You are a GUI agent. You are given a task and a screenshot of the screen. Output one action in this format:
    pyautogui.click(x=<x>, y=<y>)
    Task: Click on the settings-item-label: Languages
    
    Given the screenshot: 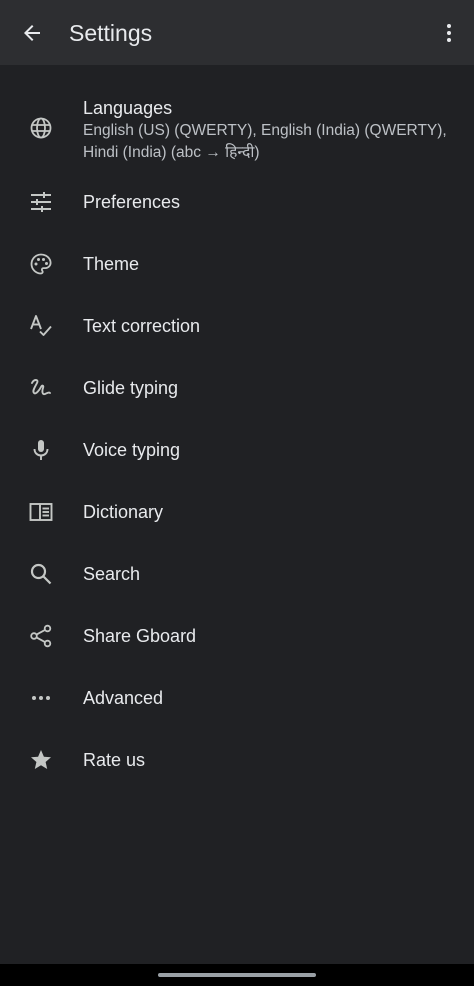 What is the action you would take?
    pyautogui.click(x=128, y=108)
    